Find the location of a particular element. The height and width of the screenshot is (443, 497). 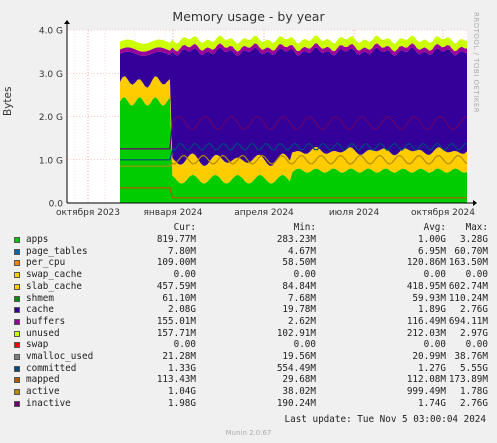

legend-min-value: 4.67M is located at coordinates (302, 251).